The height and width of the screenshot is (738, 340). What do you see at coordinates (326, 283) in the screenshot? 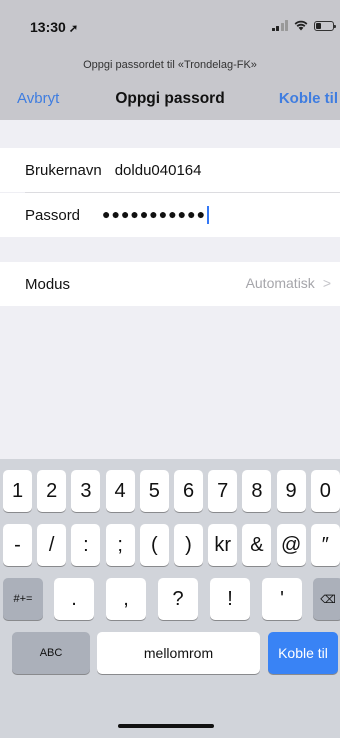
I see `chevron-right-icon: >` at bounding box center [326, 283].